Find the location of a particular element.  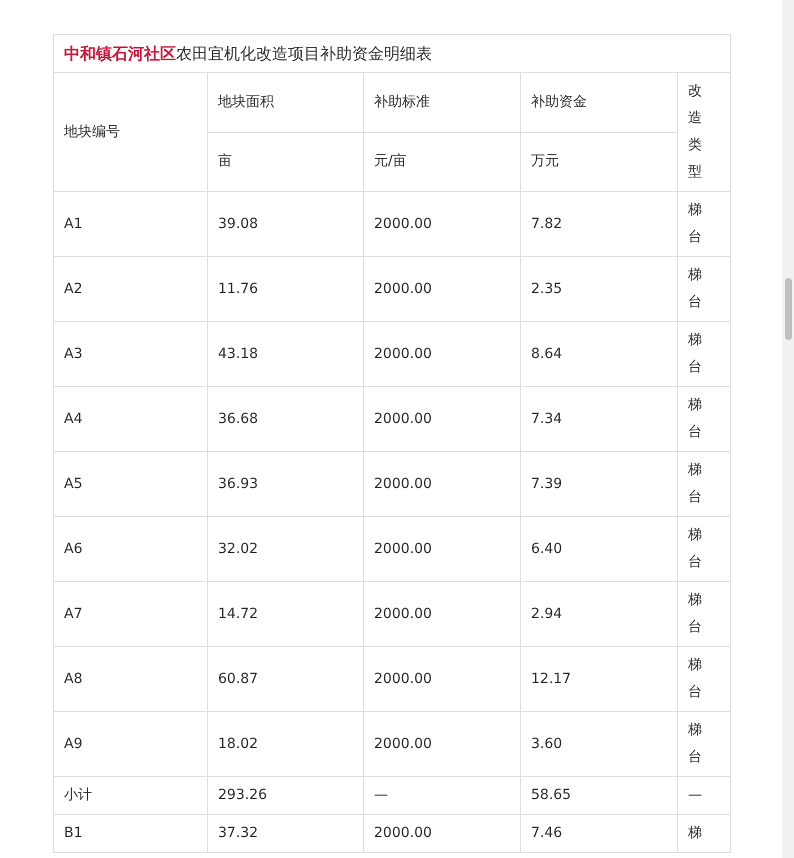

table-cell: 32.02 is located at coordinates (286, 549).